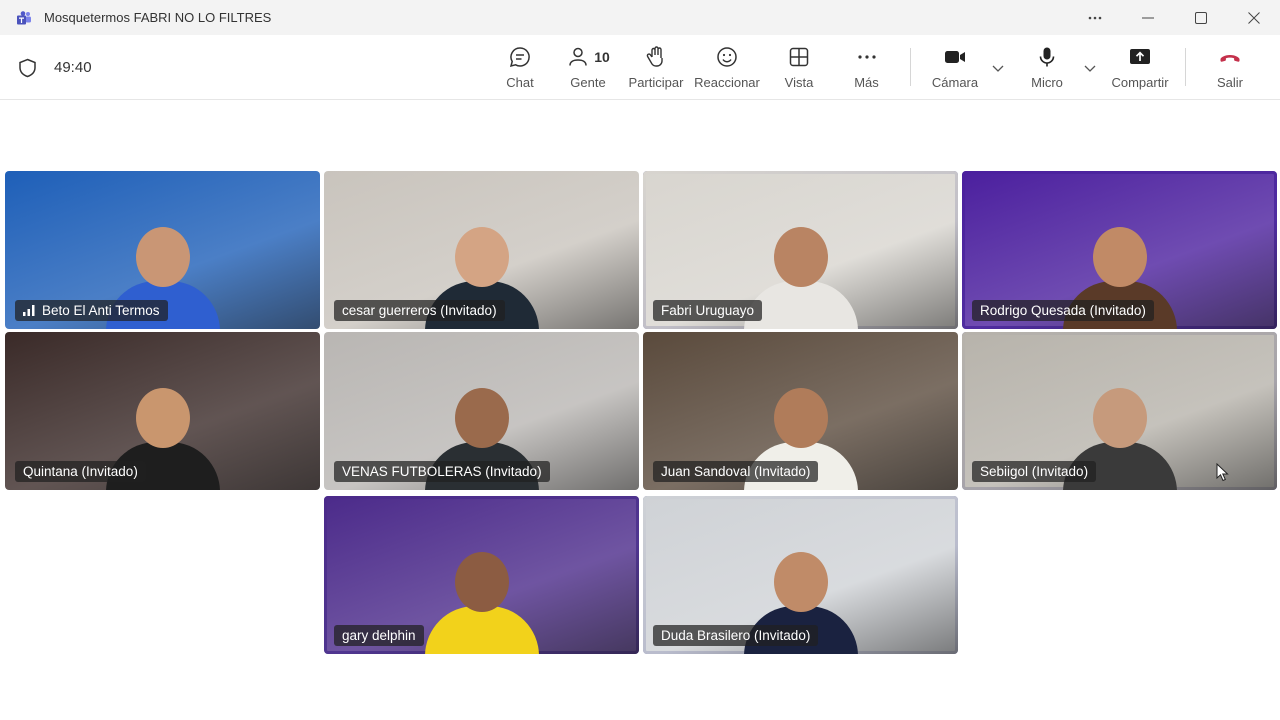 The height and width of the screenshot is (720, 1280). I want to click on participant-name-label: Fabri Uruguayo, so click(708, 310).